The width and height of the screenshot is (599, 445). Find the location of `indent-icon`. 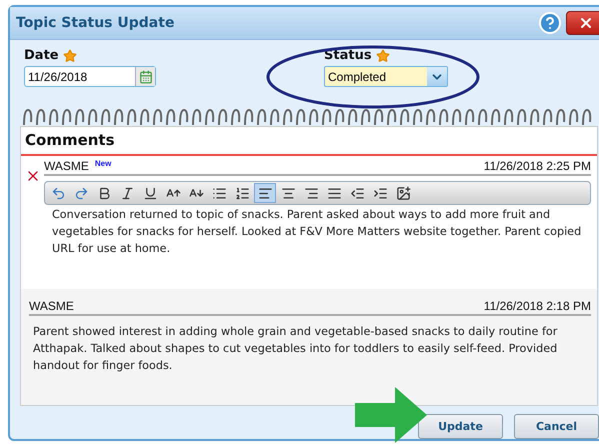

indent-icon is located at coordinates (380, 193).